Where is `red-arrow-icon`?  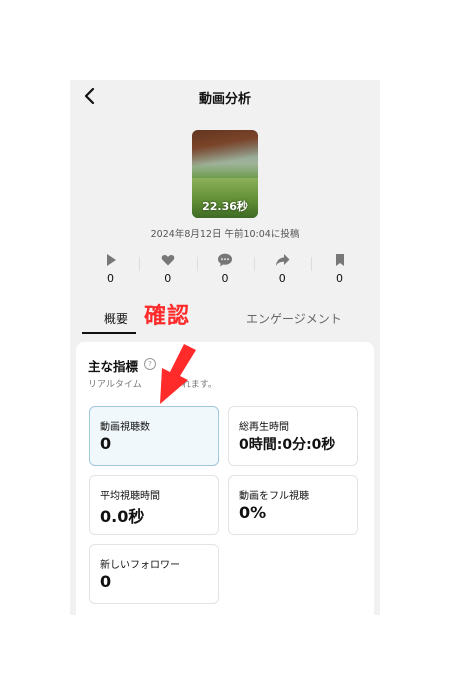 red-arrow-icon is located at coordinates (178, 374).